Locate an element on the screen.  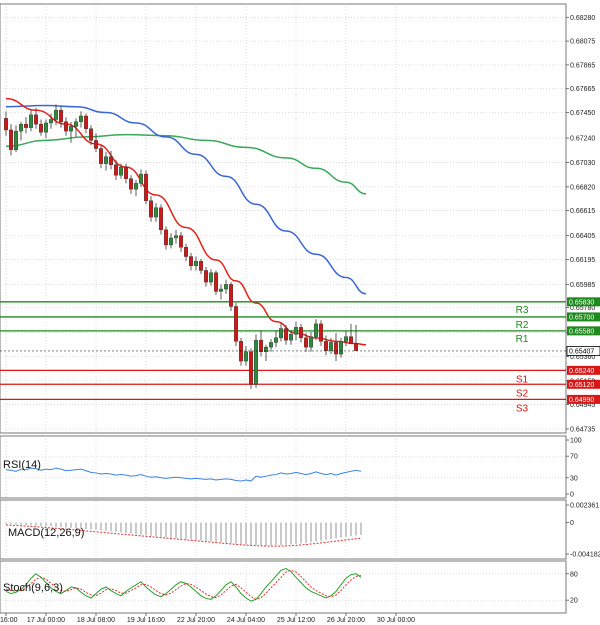
level-tag-r1: 0.65580 is located at coordinates (581, 331).